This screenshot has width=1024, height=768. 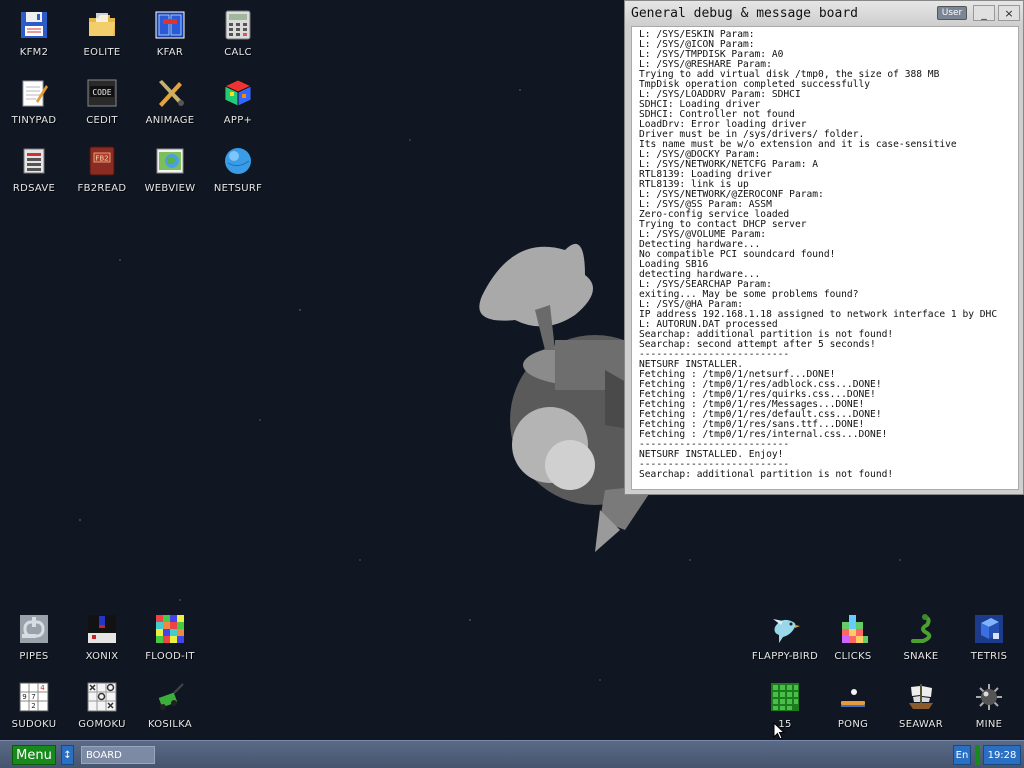 What do you see at coordinates (238, 25) in the screenshot?
I see `calculator-icon` at bounding box center [238, 25].